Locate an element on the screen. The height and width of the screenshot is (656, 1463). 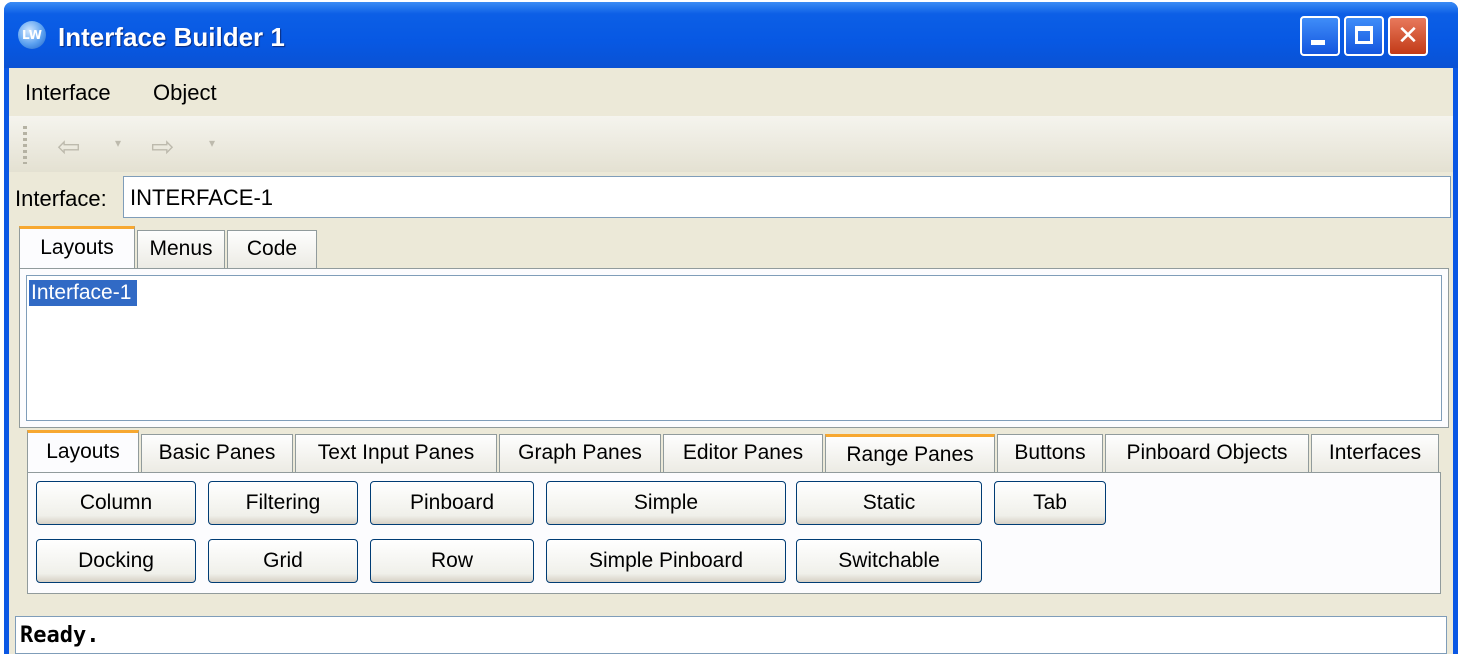
maximize-icon is located at coordinates (1364, 35).